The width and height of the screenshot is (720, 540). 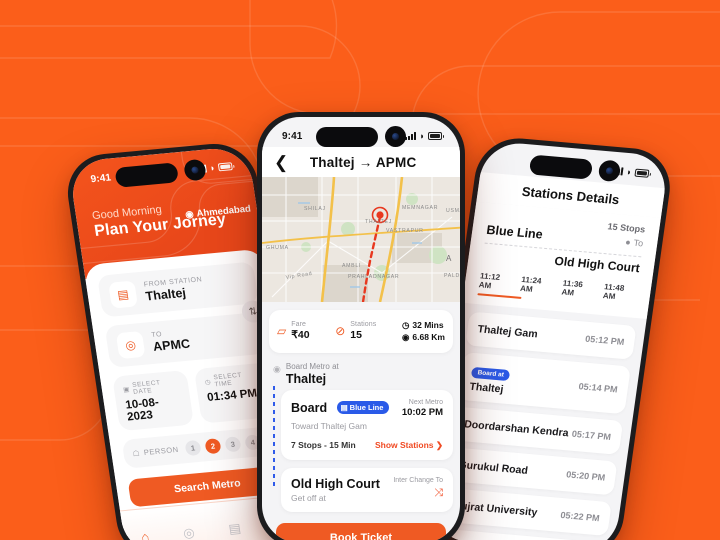 I want to click on center-dynamic-island, so click(x=361, y=136).